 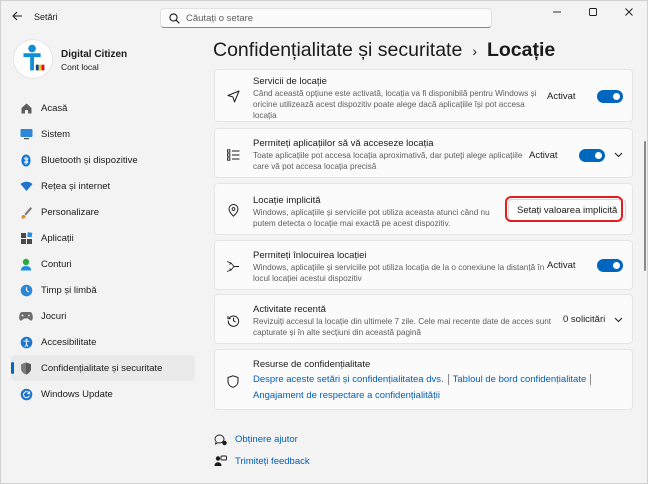 I want to click on sidebar-item-personalization: Personalizare, so click(x=103, y=212).